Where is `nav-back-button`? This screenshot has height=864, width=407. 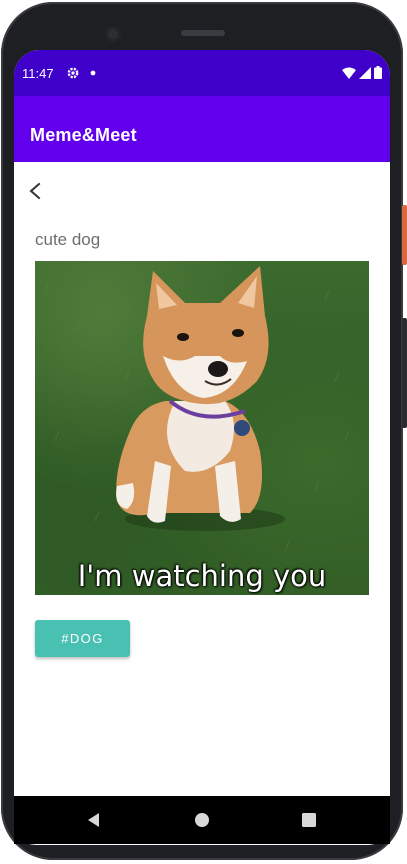 nav-back-button is located at coordinates (94, 820).